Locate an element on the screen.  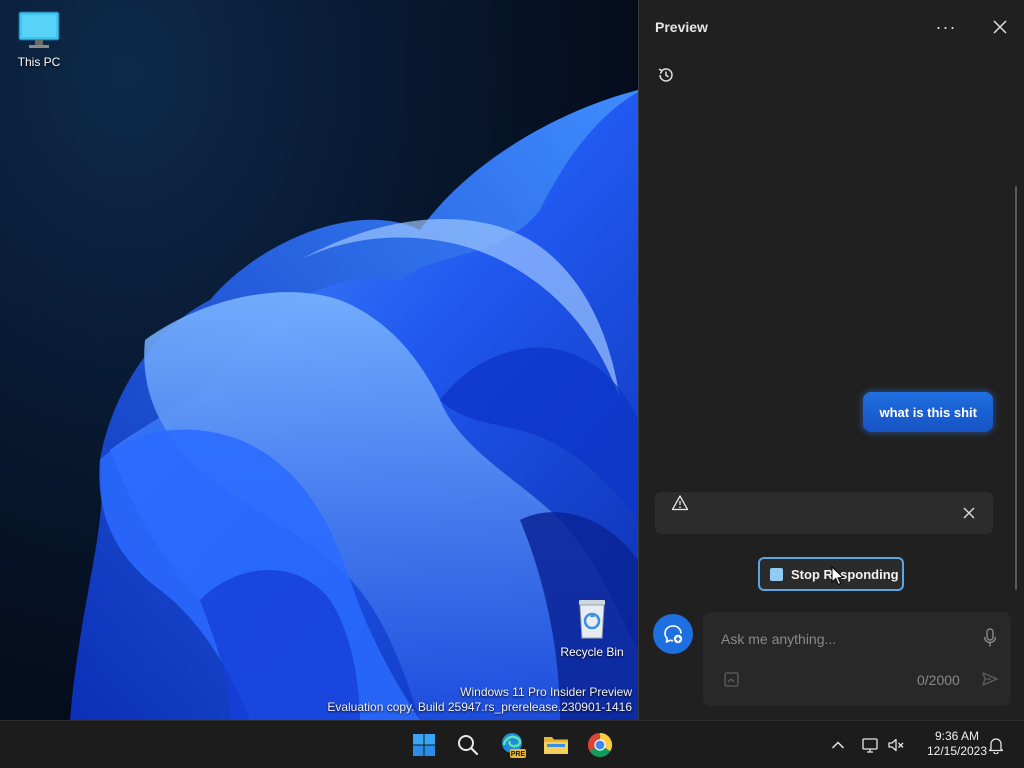
search-button is located at coordinates (468, 745).